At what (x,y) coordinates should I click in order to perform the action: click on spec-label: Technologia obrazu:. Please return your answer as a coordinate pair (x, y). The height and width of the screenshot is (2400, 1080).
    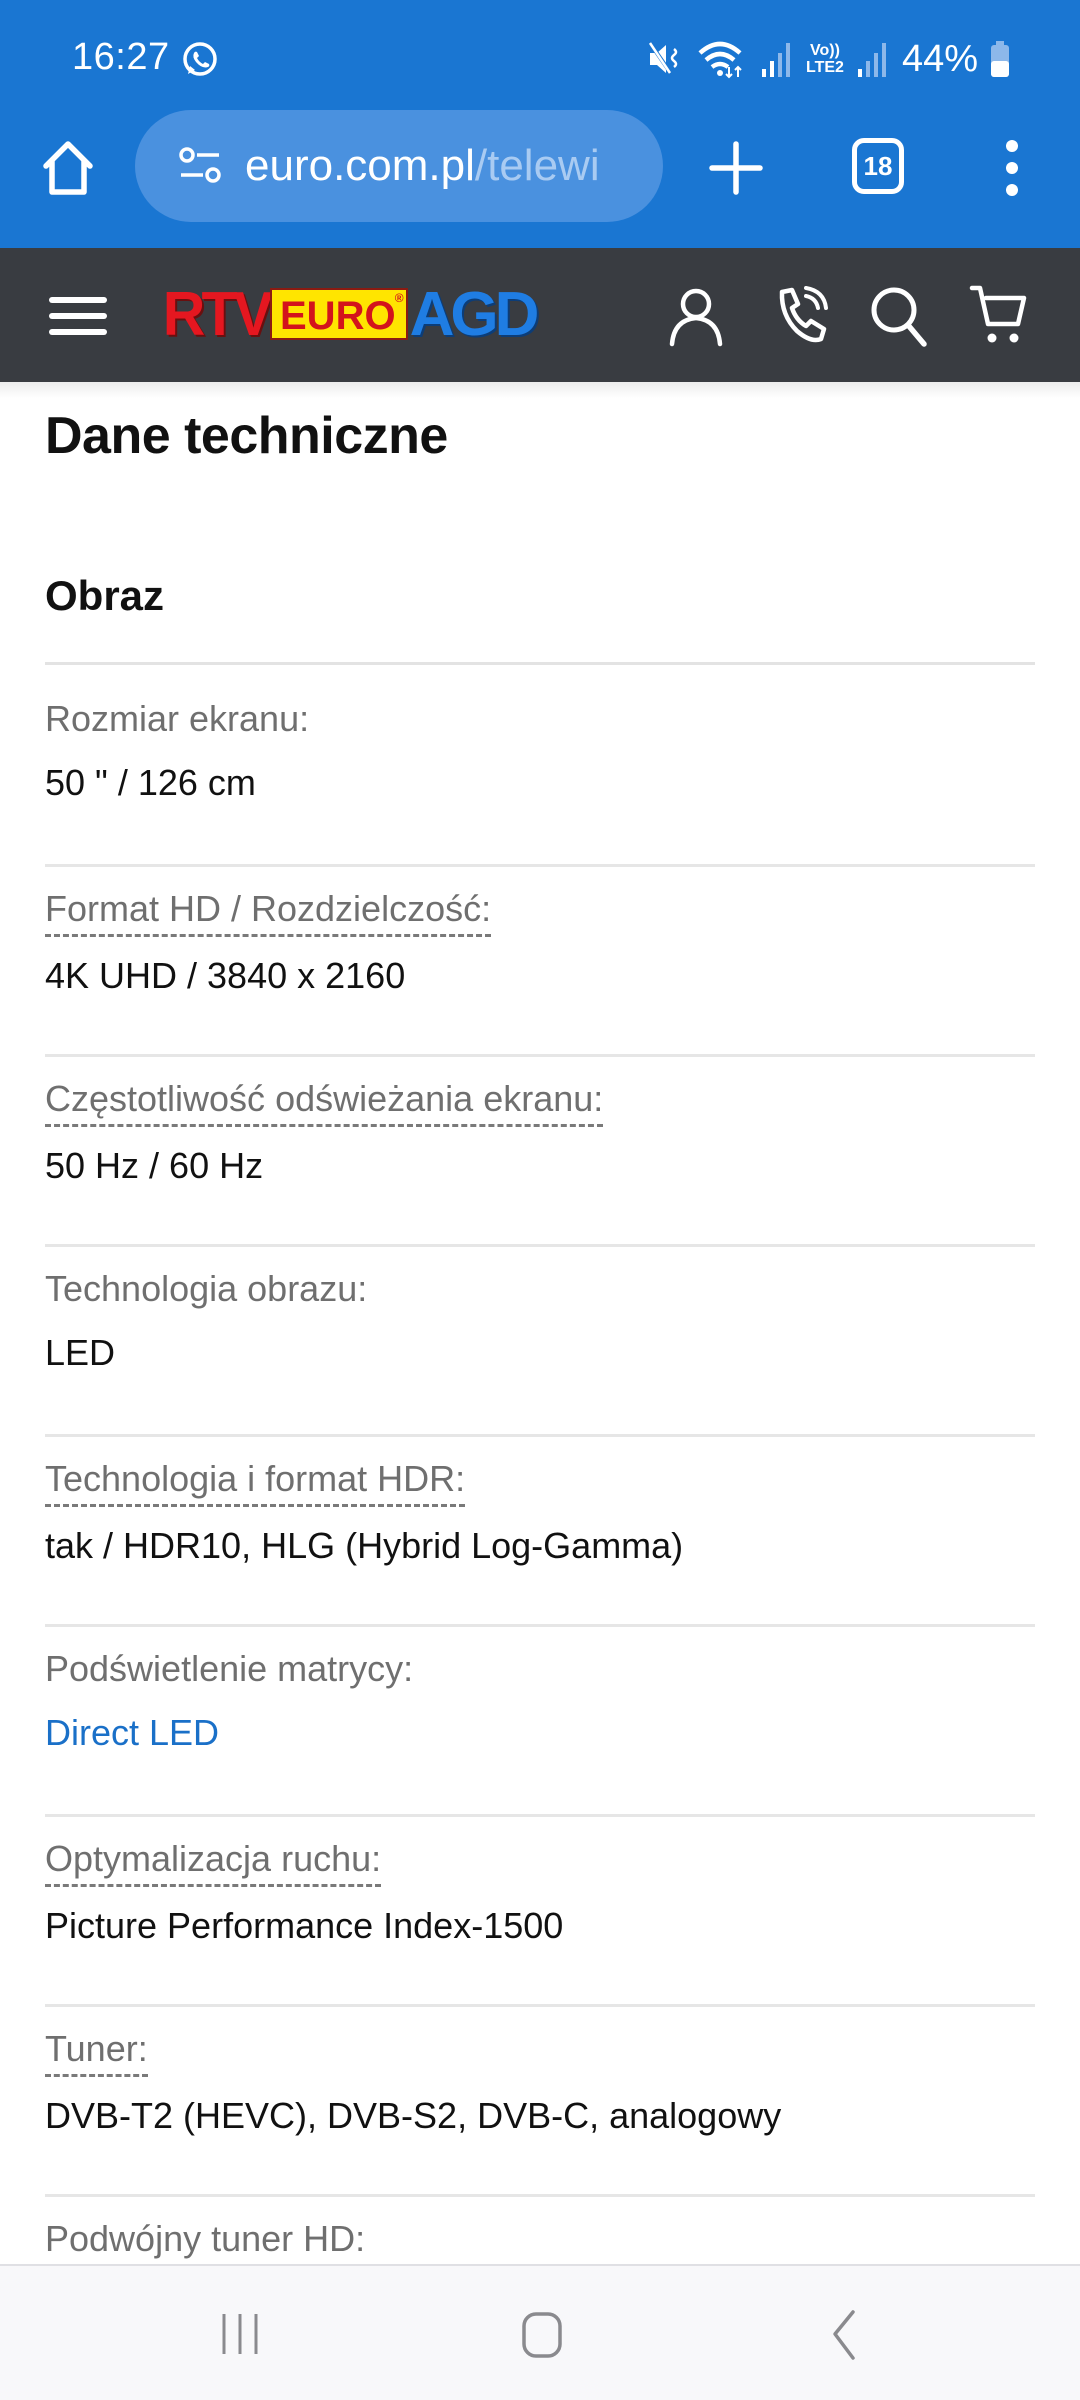
    Looking at the image, I should click on (206, 1288).